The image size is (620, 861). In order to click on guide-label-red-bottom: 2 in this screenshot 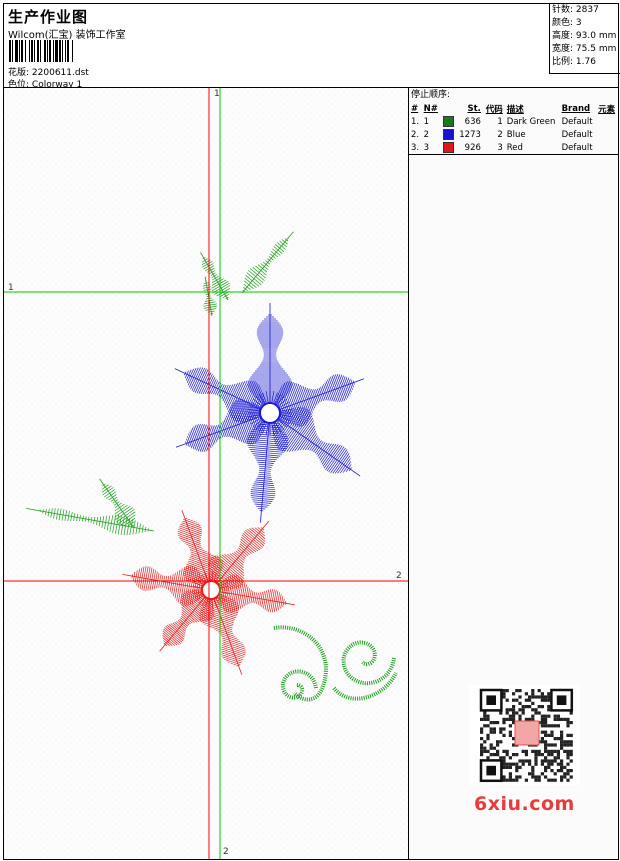, I will do `click(226, 852)`.